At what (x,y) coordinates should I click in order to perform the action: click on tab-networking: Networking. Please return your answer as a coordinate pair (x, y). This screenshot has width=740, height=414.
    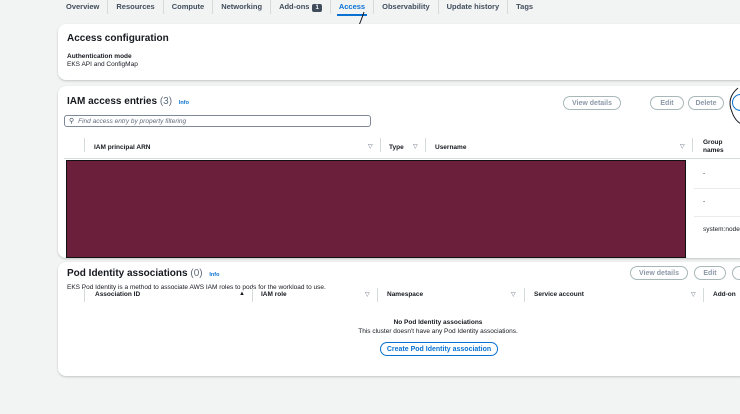
    Looking at the image, I should click on (242, 7).